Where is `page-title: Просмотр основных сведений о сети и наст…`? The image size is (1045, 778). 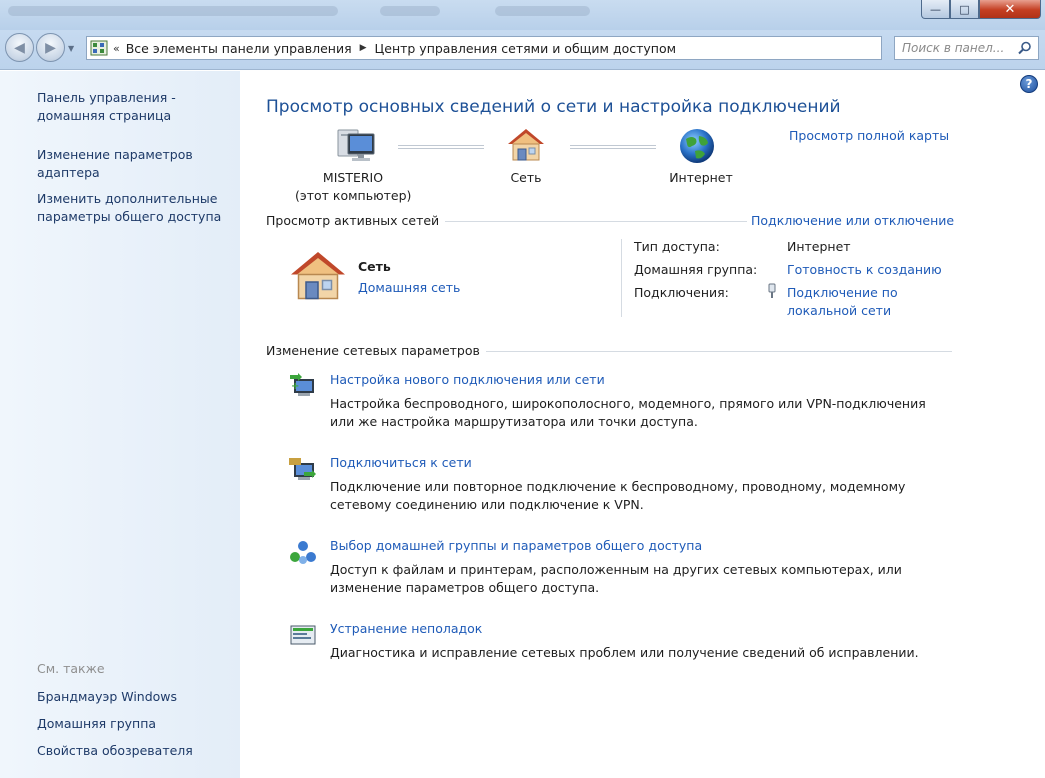
page-title: Просмотр основных сведений о сети и наст… is located at coordinates (553, 107).